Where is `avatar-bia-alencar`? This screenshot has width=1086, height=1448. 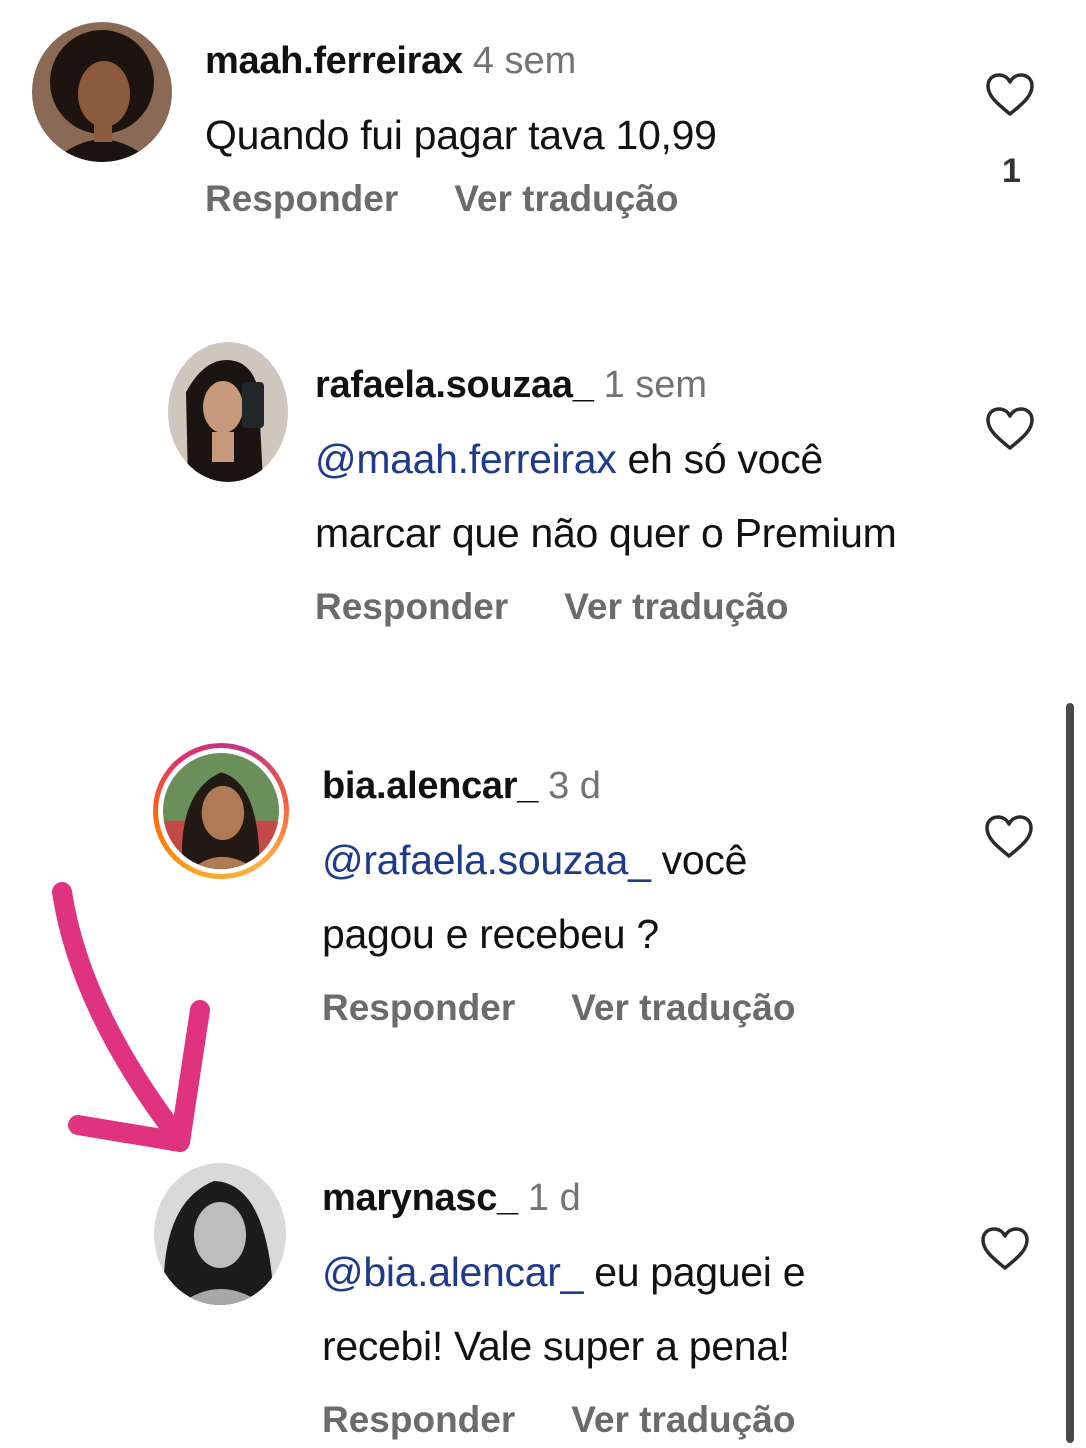
avatar-bia-alencar is located at coordinates (221, 811).